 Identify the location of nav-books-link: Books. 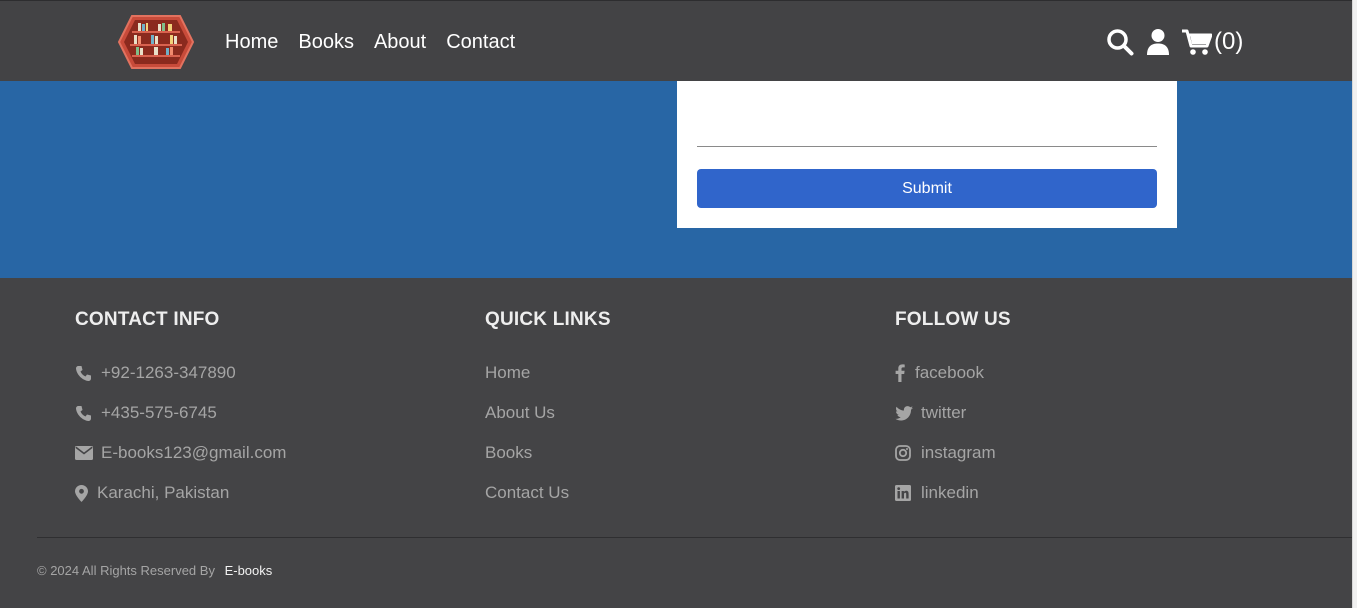
(326, 42).